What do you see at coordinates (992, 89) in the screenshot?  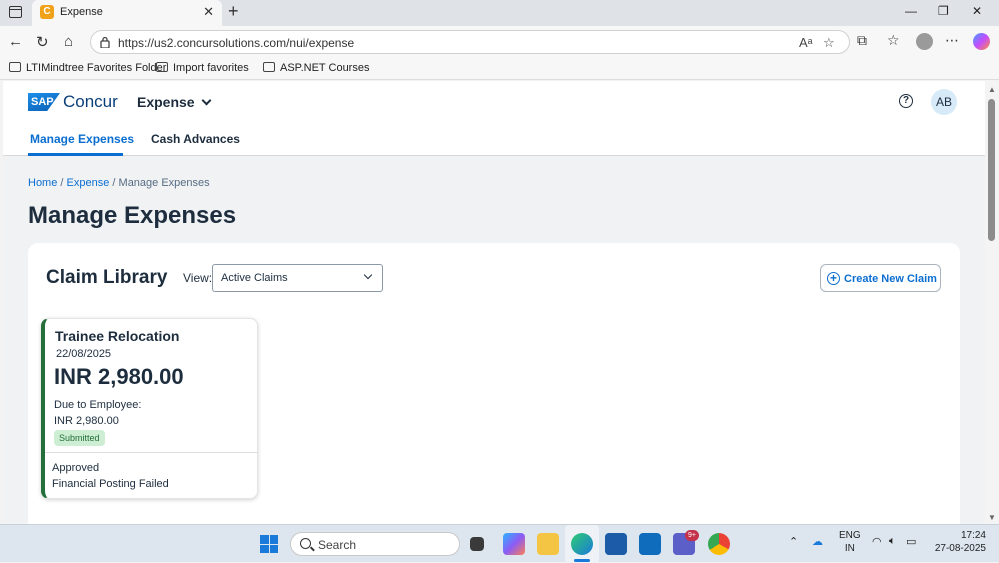 I see `scroll-up-icon: ▲` at bounding box center [992, 89].